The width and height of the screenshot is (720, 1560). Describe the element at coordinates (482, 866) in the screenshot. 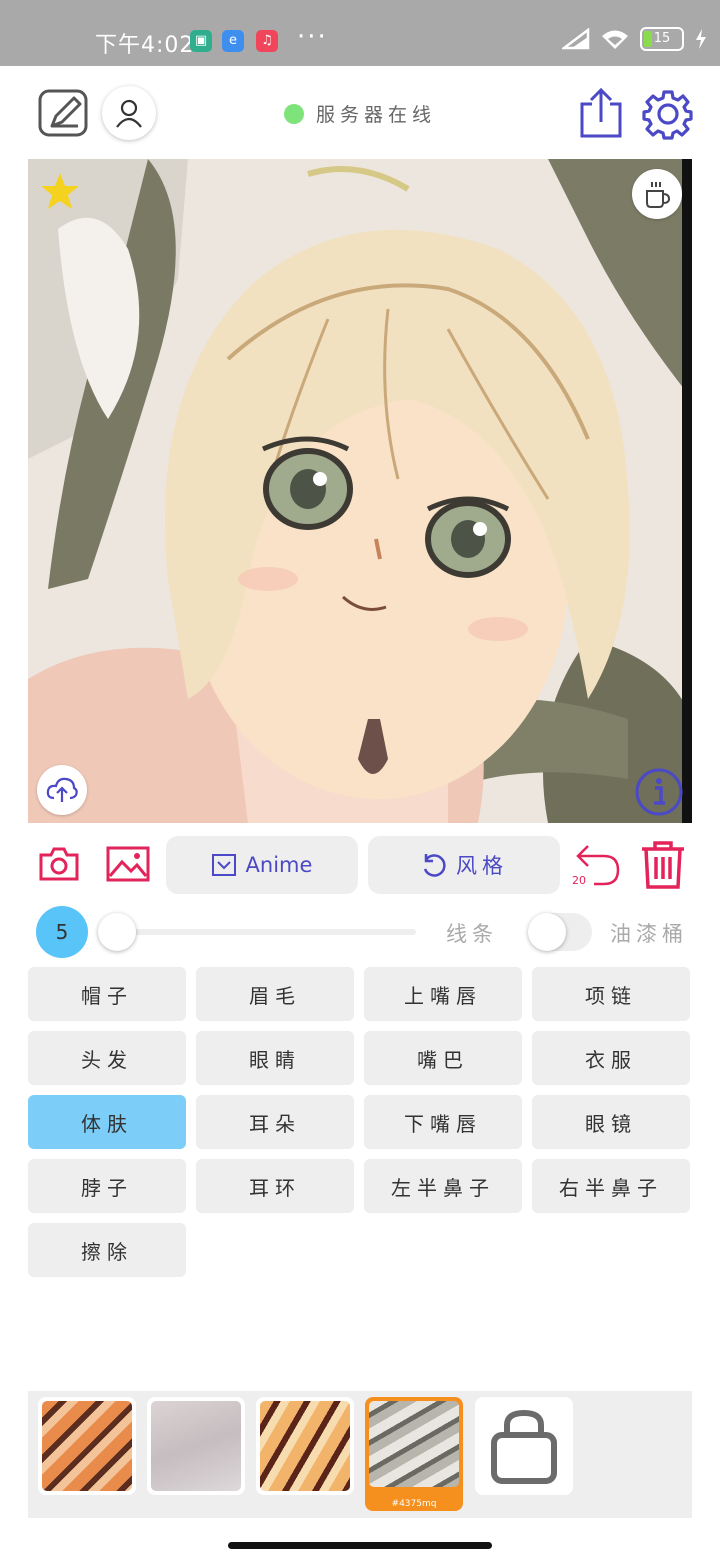

I see `style-label: 风格` at that location.